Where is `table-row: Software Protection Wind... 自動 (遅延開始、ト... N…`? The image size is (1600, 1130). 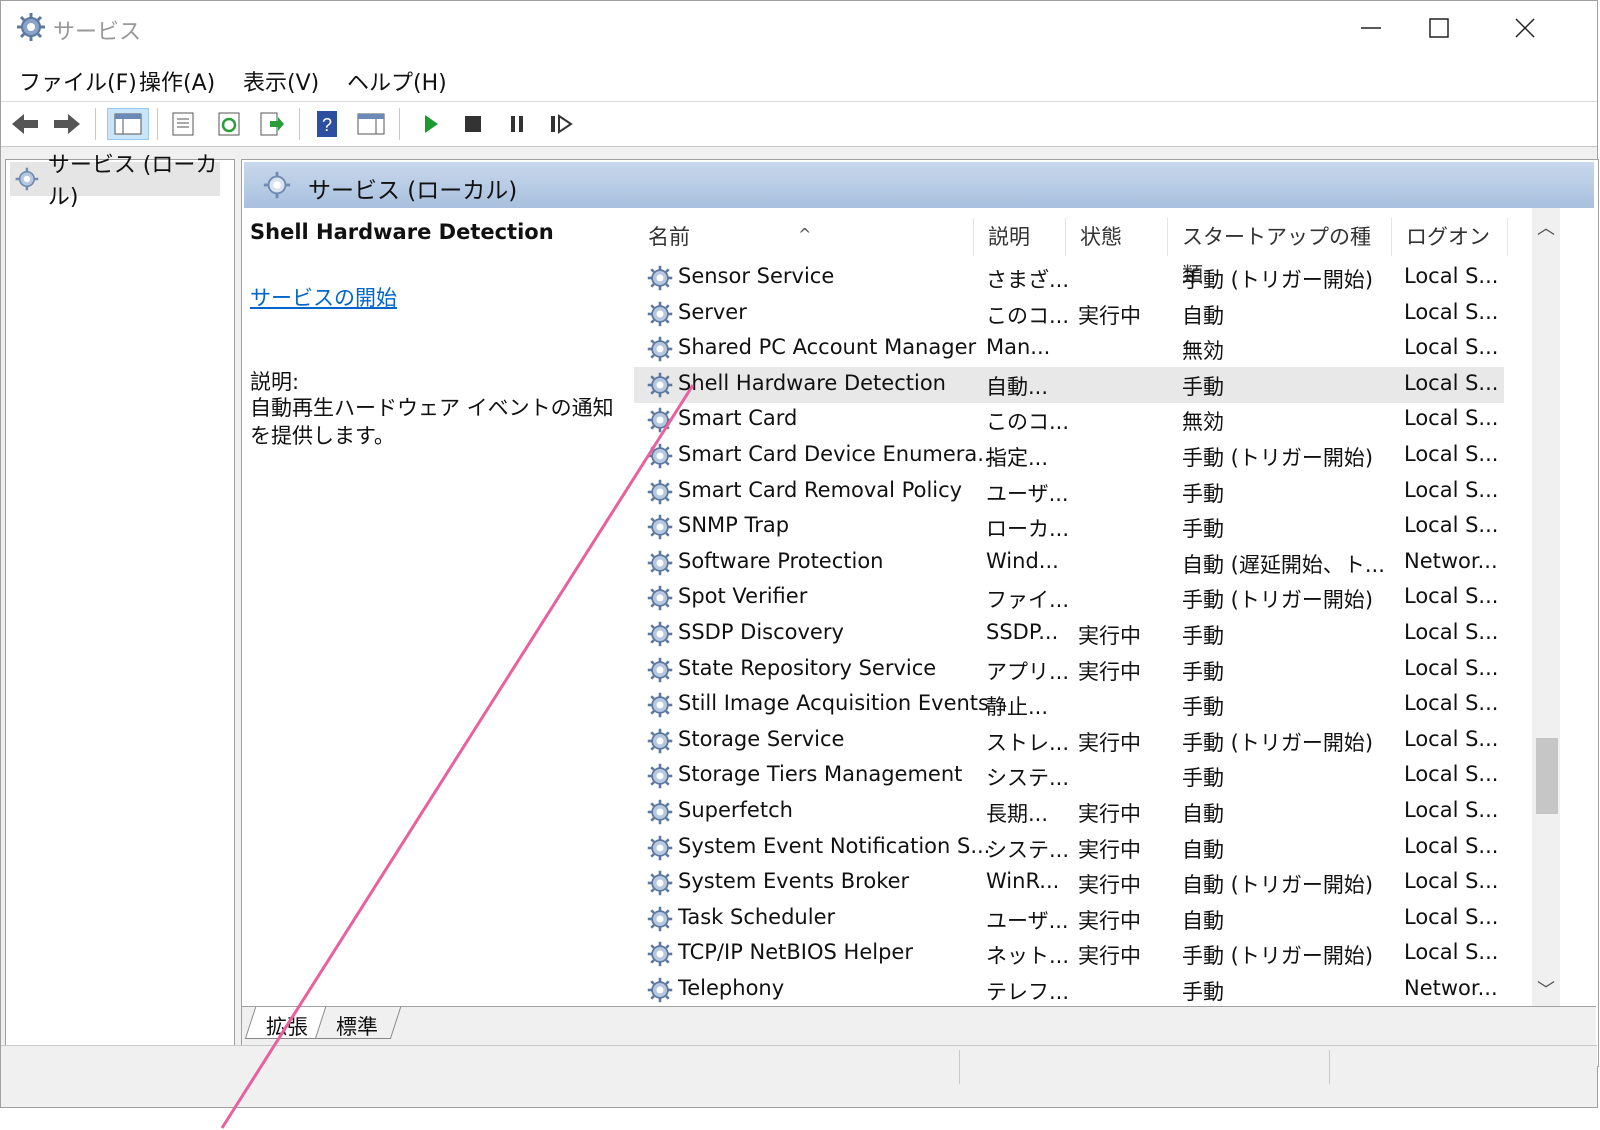 table-row: Software Protection Wind... 自動 (遅延開始、ト... N… is located at coordinates (1069, 563).